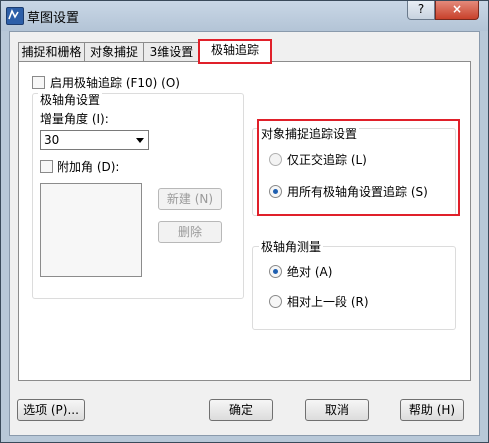 Image resolution: width=489 pixels, height=443 pixels. I want to click on increment-angle-combo: 30, so click(94, 140).